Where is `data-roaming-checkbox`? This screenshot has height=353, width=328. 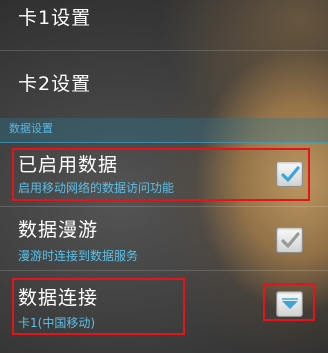
data-roaming-checkbox is located at coordinates (289, 240).